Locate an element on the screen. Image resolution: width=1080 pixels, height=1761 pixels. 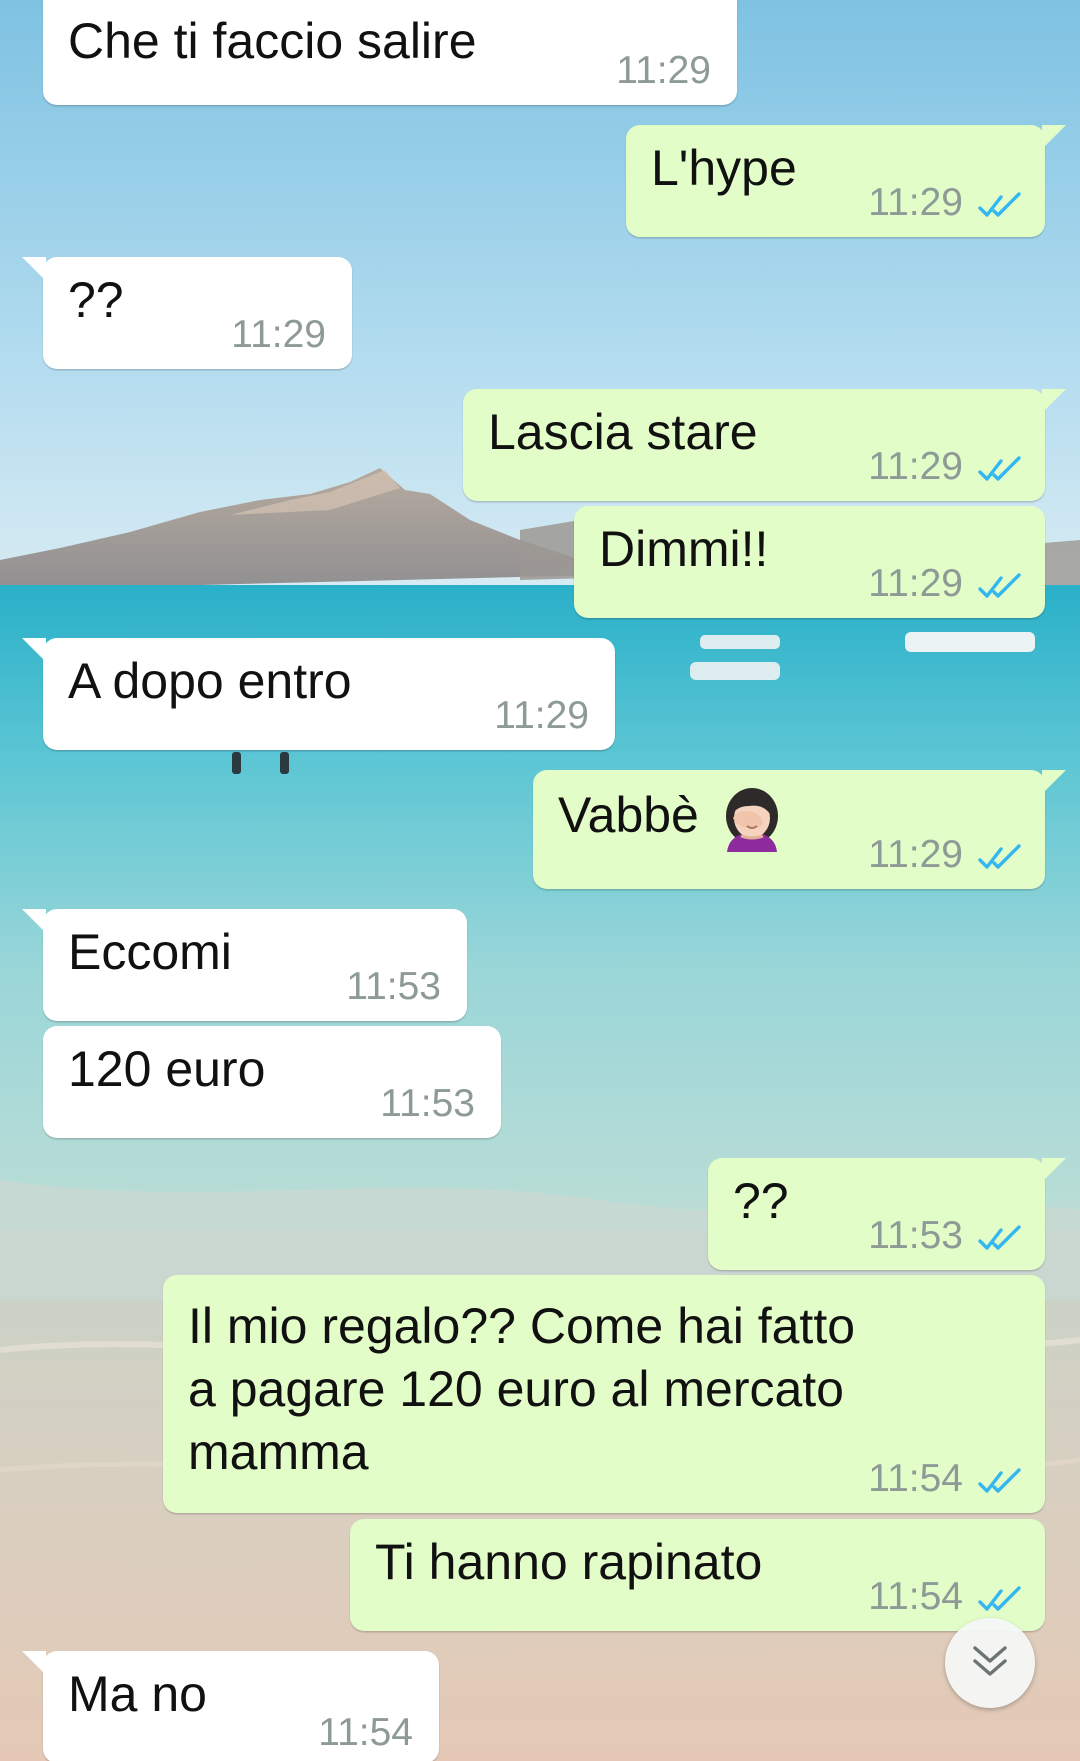
woman-facepalming-emoji-icon is located at coordinates (751, 820).